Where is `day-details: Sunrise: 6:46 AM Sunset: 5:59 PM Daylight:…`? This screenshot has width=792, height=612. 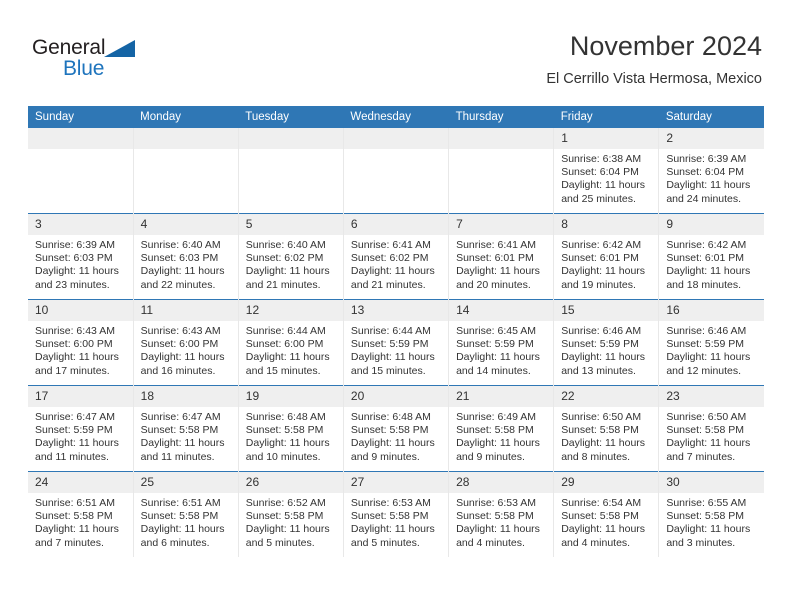
day-details: Sunrise: 6:46 AM Sunset: 5:59 PM Daylight:… is located at coordinates (606, 349).